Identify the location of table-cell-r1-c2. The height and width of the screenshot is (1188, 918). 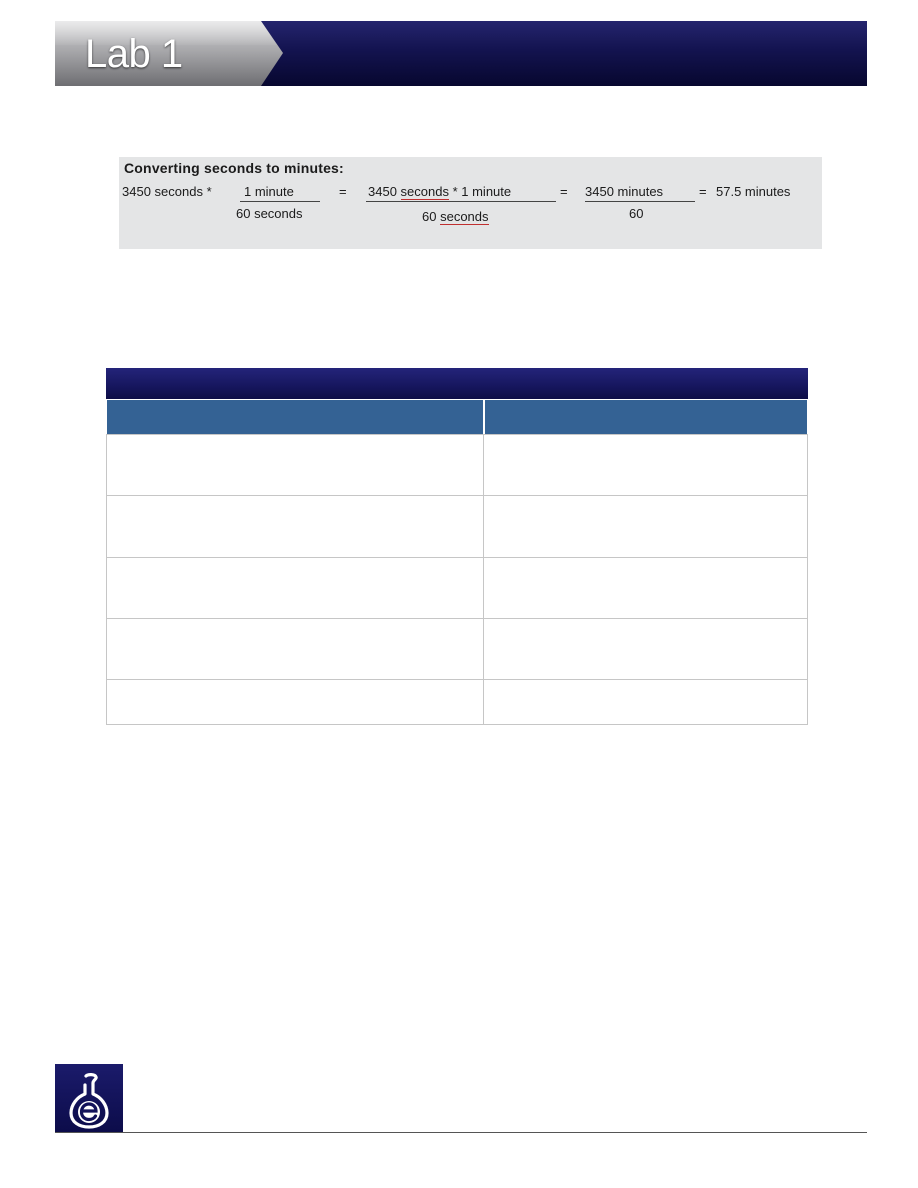
(645, 465).